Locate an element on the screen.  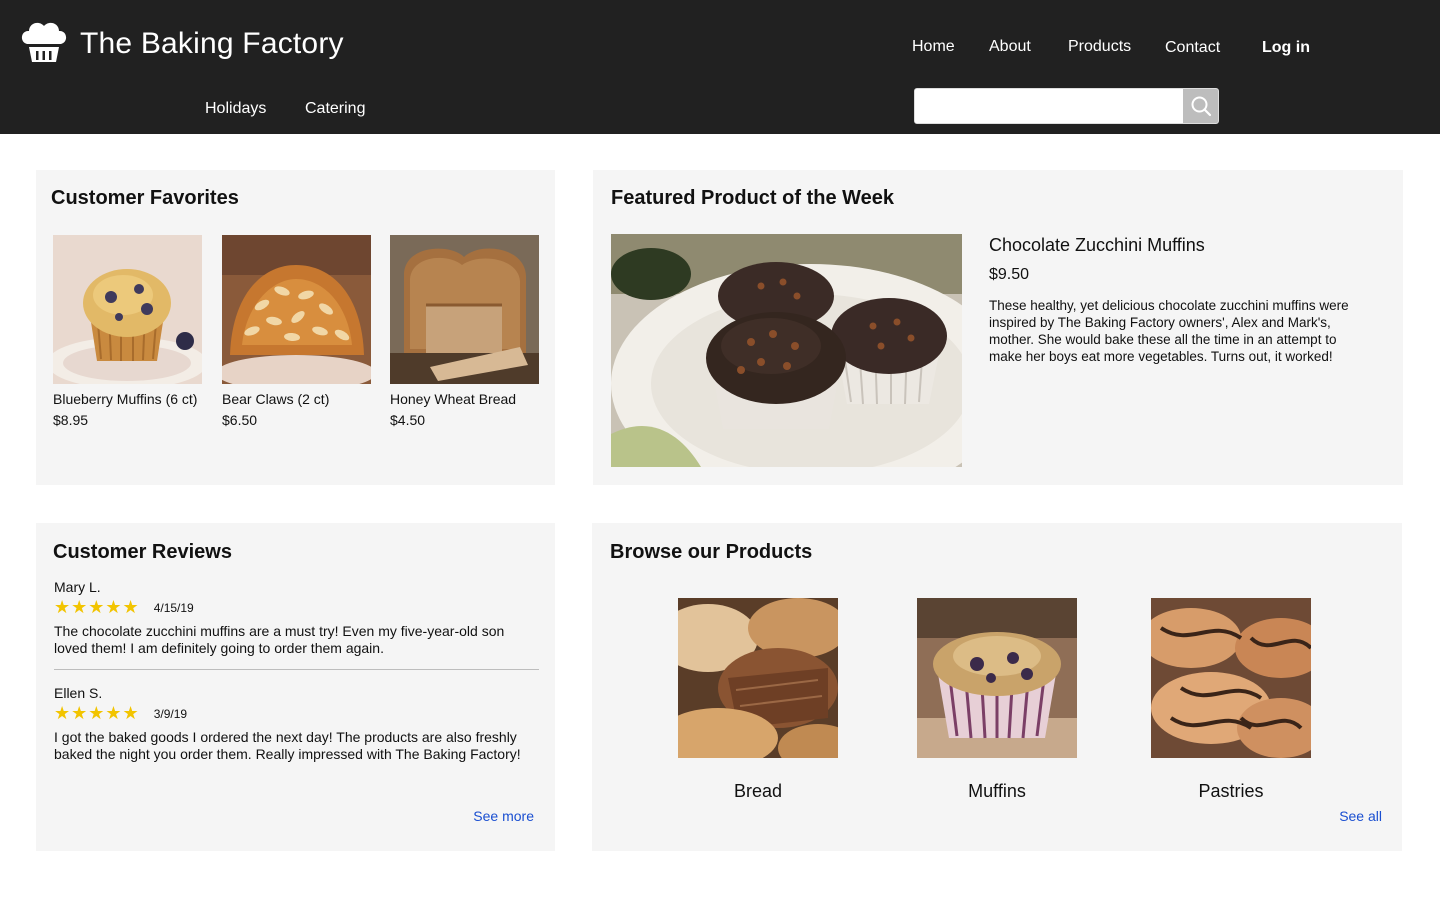
category-label: Pastries is located at coordinates (1231, 791).